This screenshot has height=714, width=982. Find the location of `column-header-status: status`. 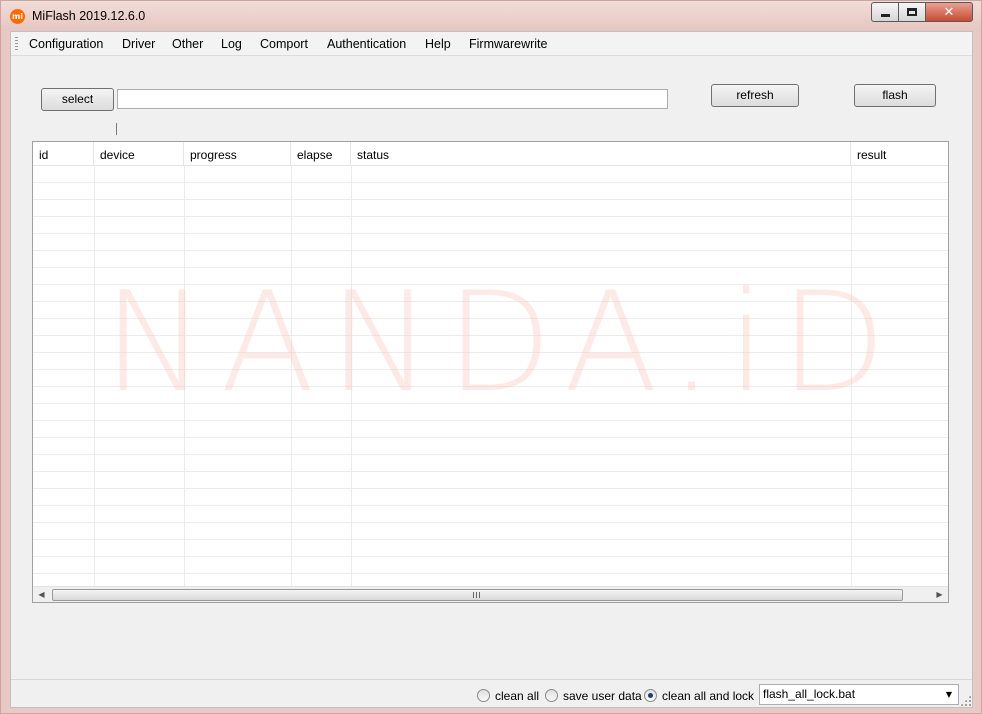

column-header-status: status is located at coordinates (601, 154).